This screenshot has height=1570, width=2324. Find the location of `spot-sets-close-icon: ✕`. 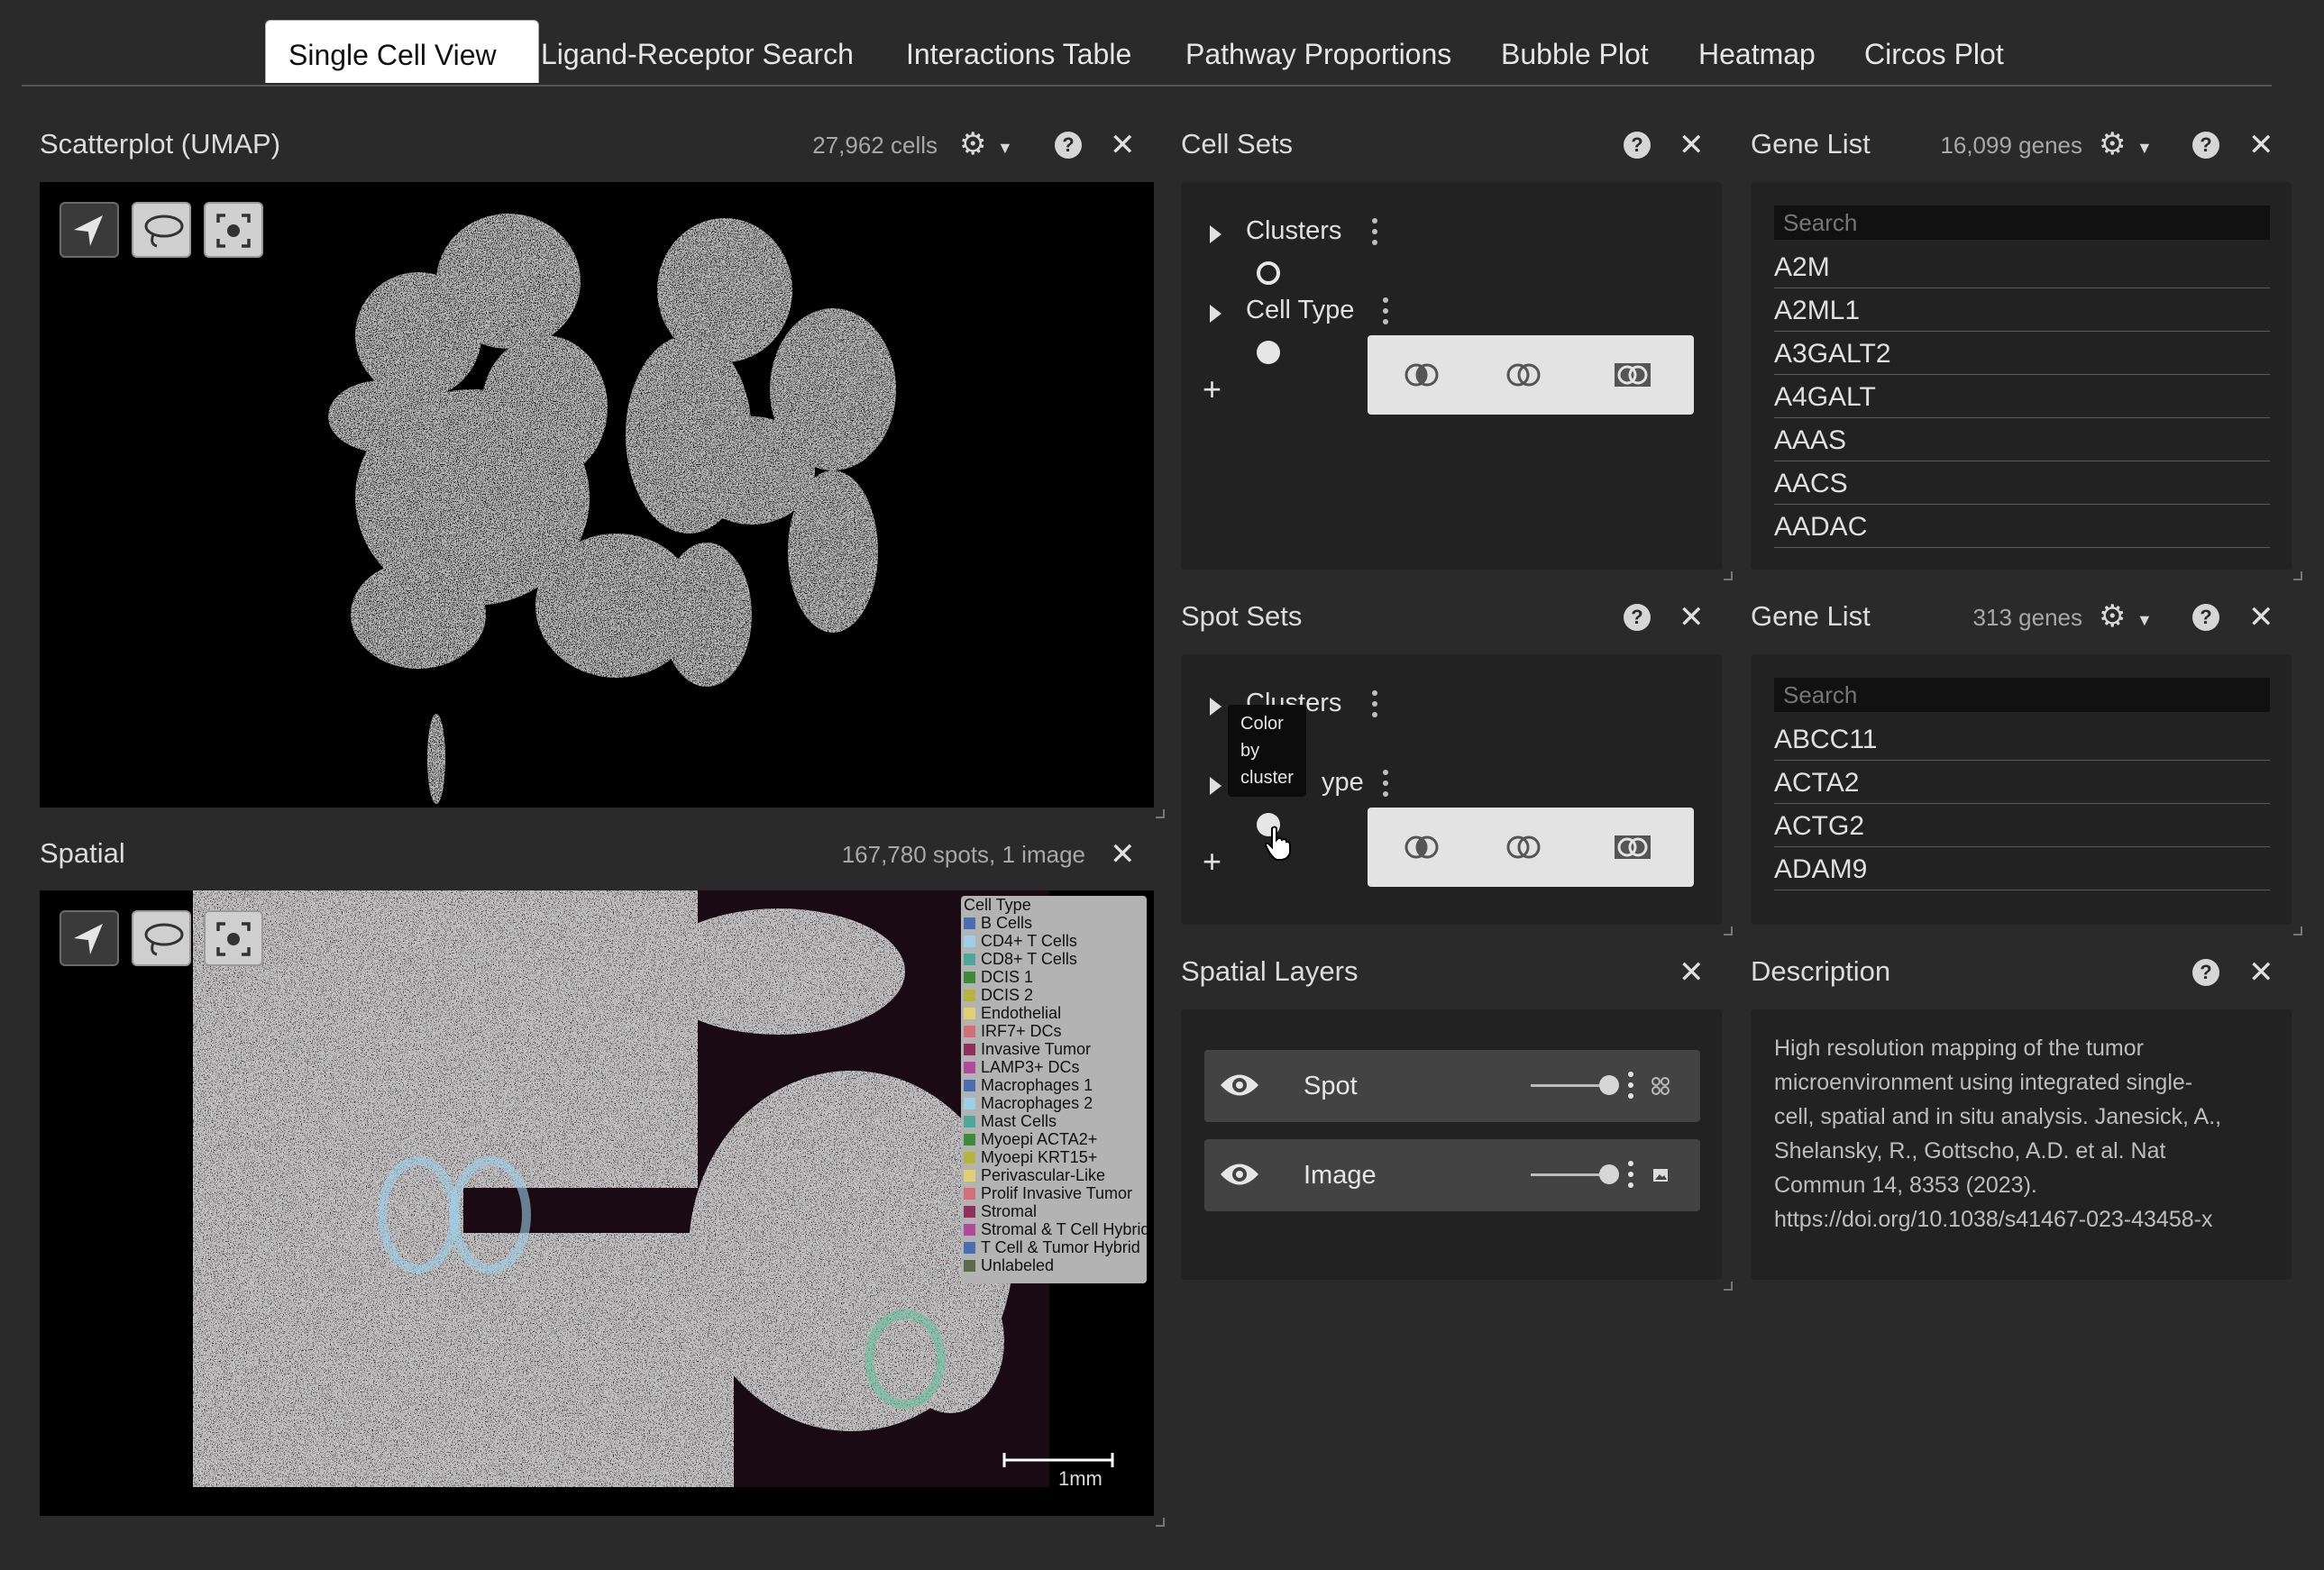

spot-sets-close-icon: ✕ is located at coordinates (1692, 617).